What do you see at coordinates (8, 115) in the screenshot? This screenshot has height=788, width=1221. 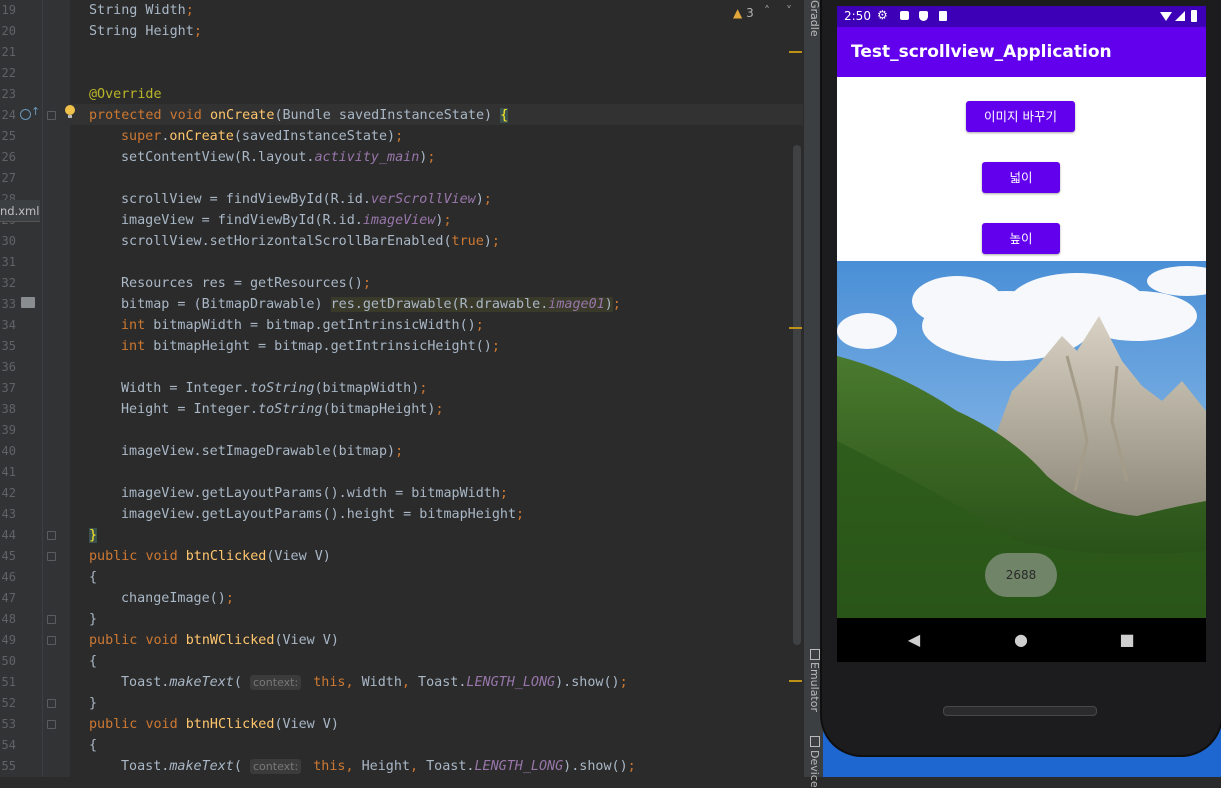 I see `line-number: 24` at bounding box center [8, 115].